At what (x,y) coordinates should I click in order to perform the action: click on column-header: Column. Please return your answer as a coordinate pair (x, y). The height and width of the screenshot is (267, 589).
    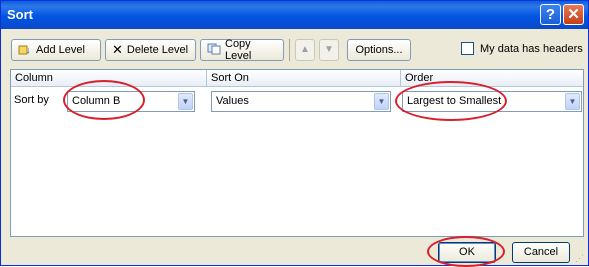
    Looking at the image, I should click on (109, 78).